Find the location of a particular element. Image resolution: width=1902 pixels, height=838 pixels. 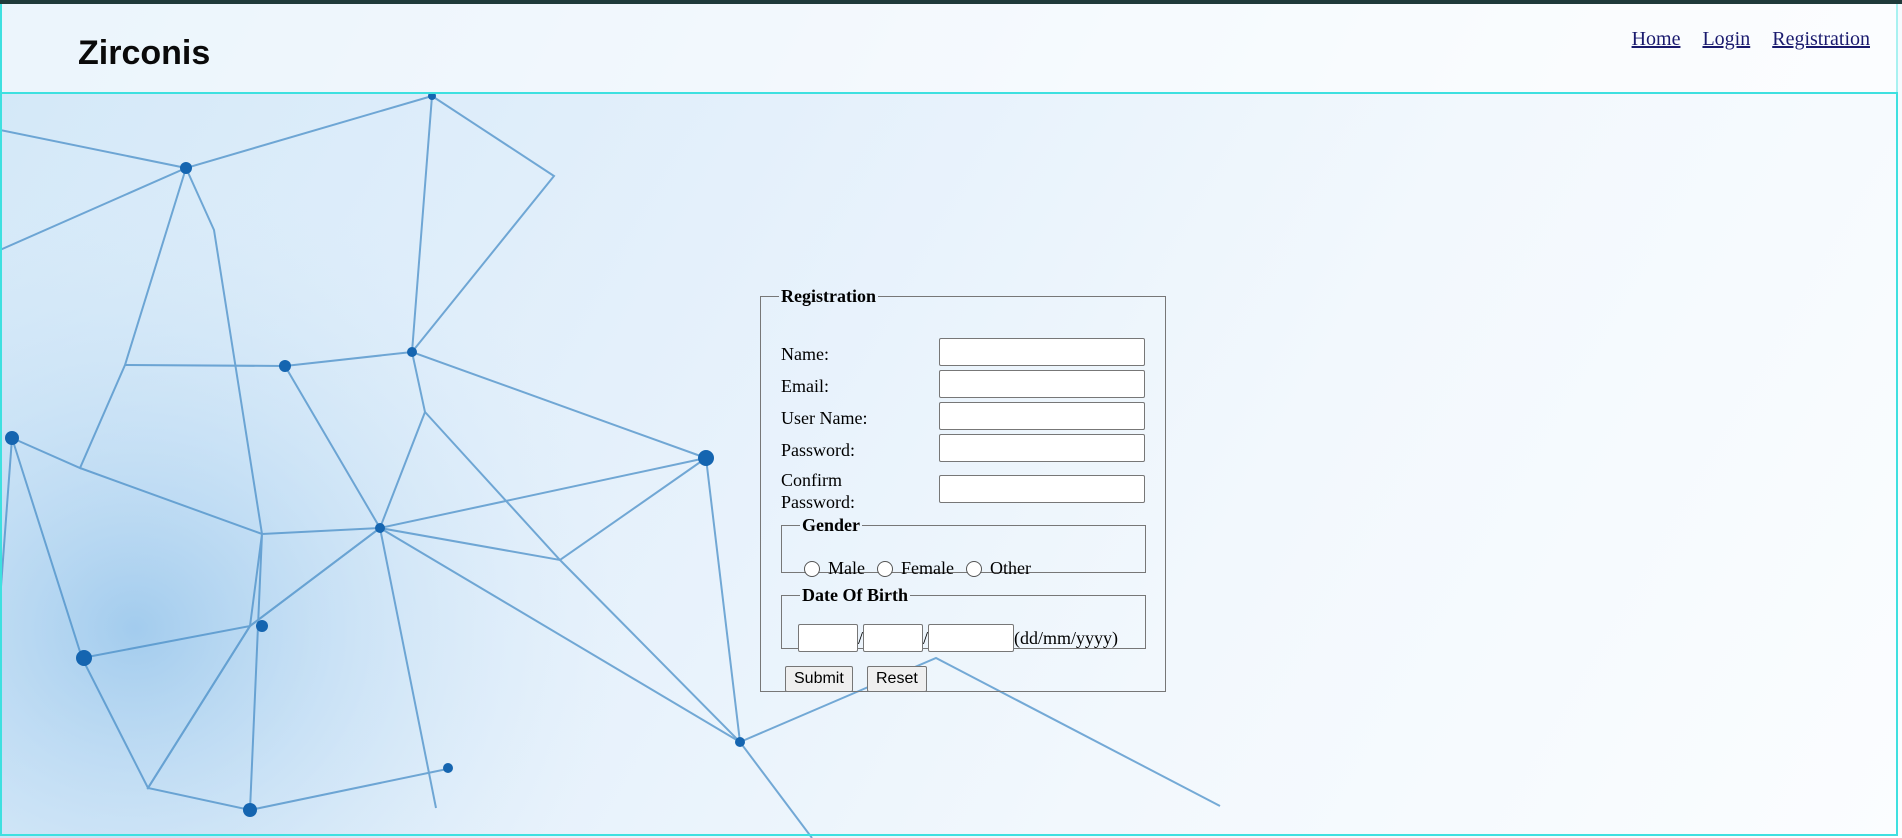

site-header: Zirconis Home Login Registration is located at coordinates (950, 49).